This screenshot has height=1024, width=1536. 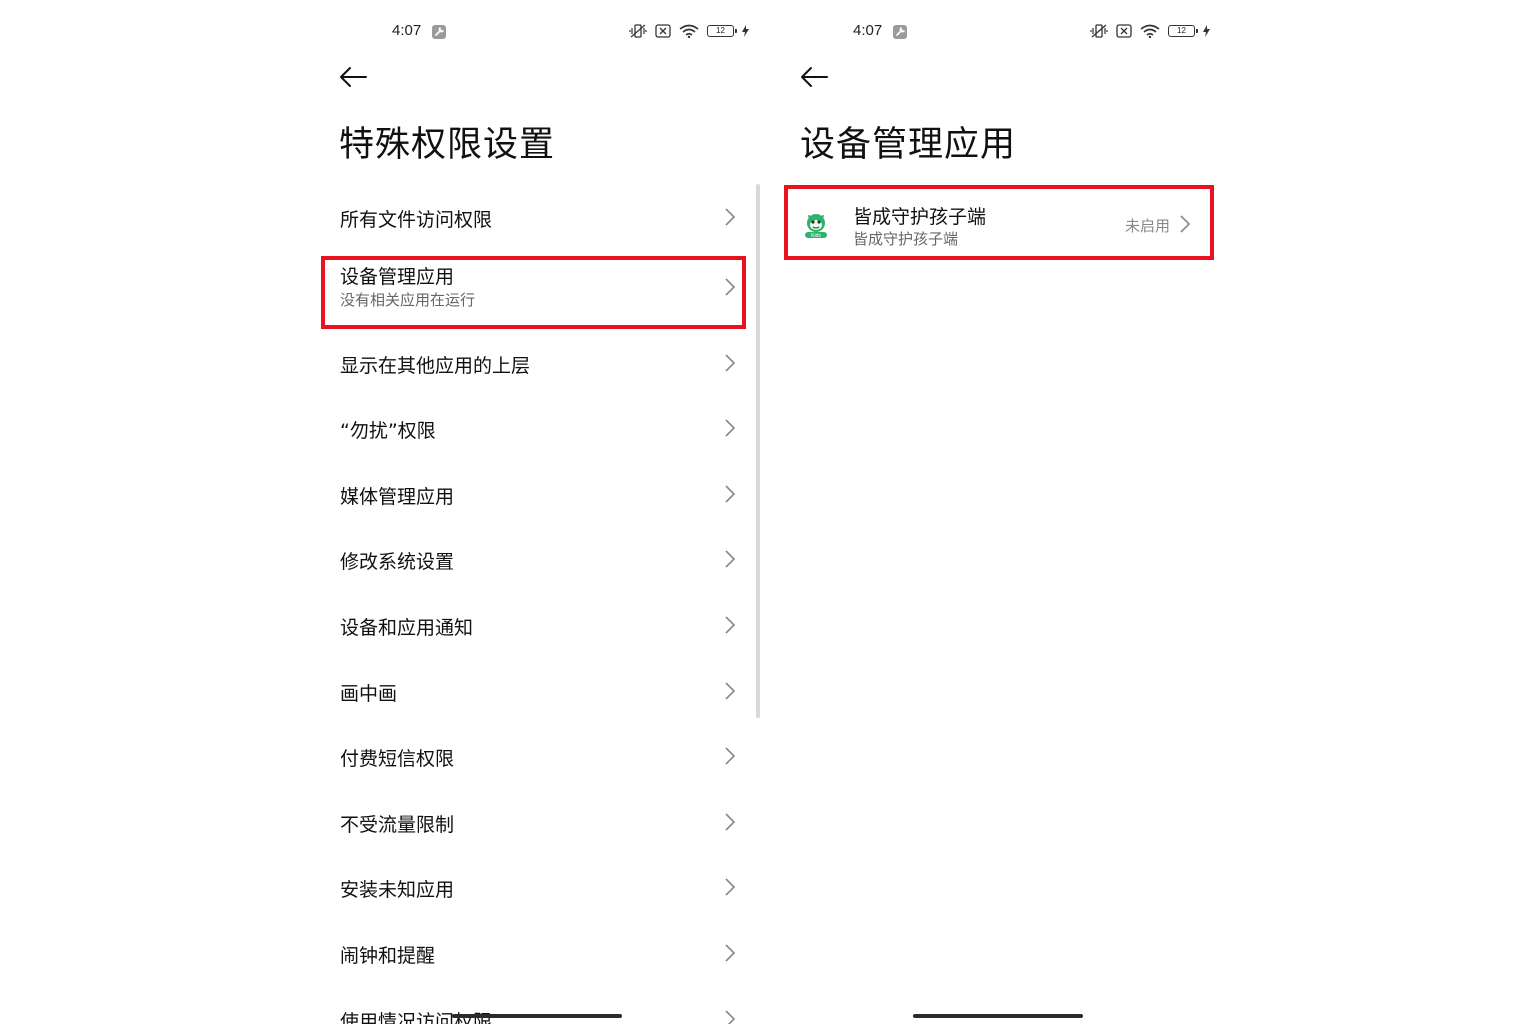 I want to click on app-icon-badge: Kids, so click(x=816, y=236).